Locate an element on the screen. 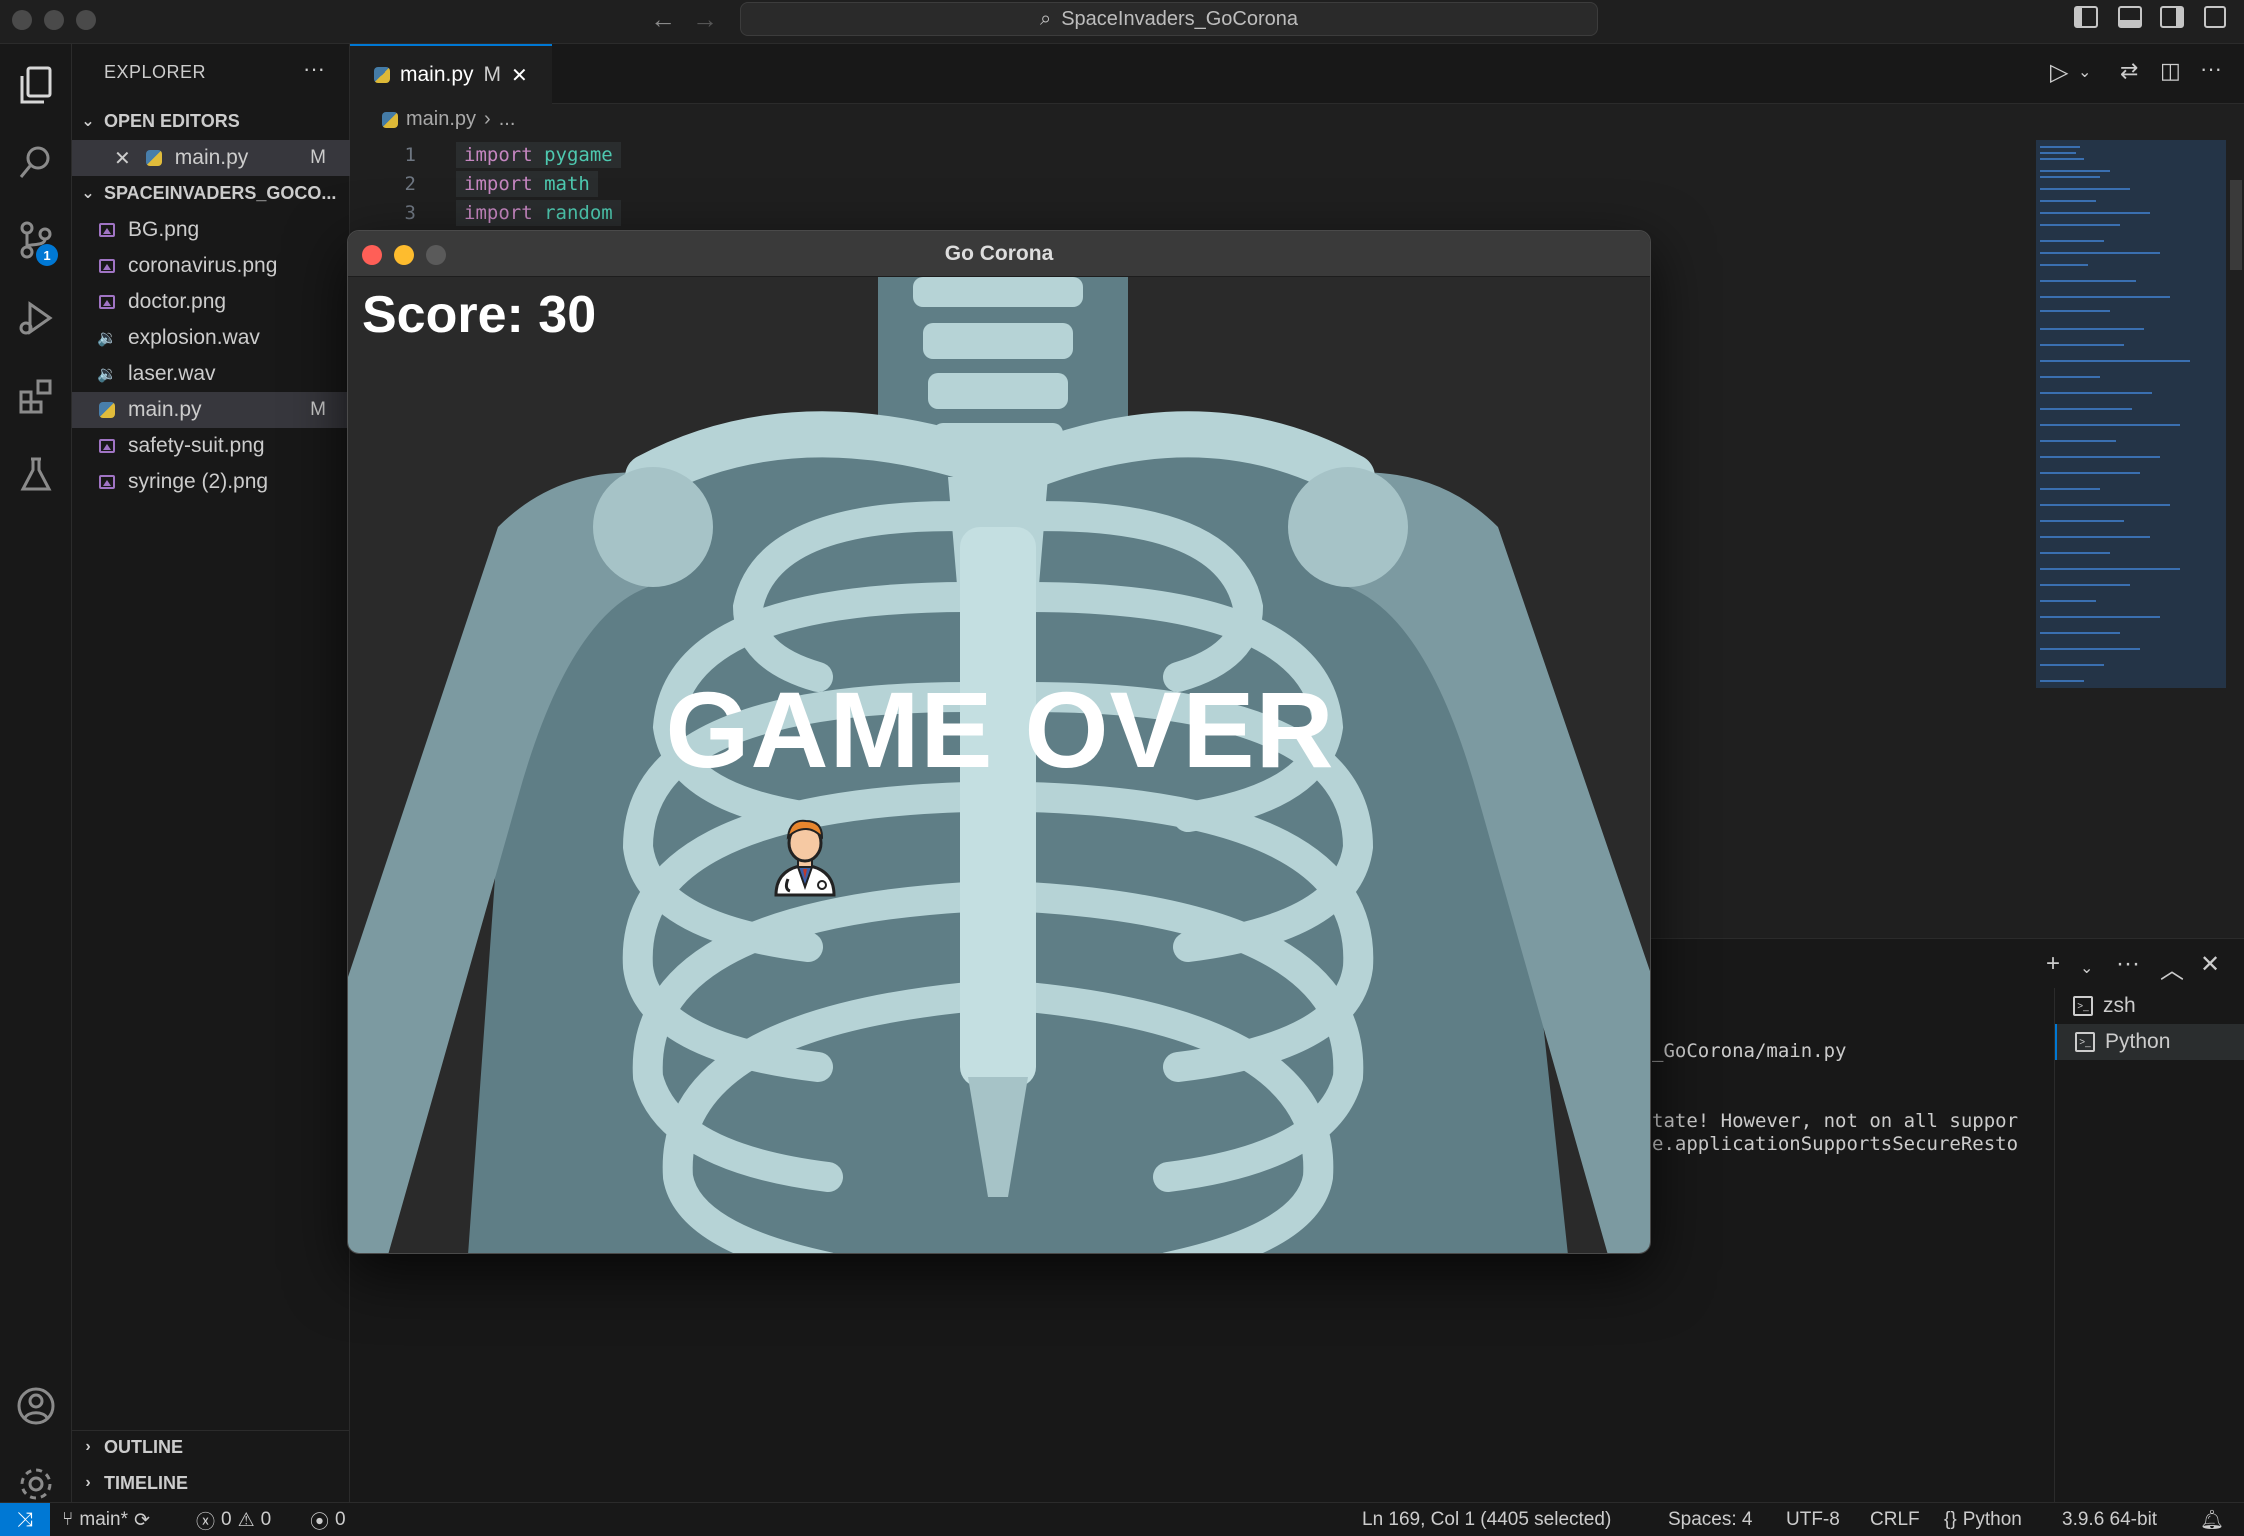 This screenshot has height=1536, width=2244. file-item-coronavirus: coronavirus.png is located at coordinates (211, 266).